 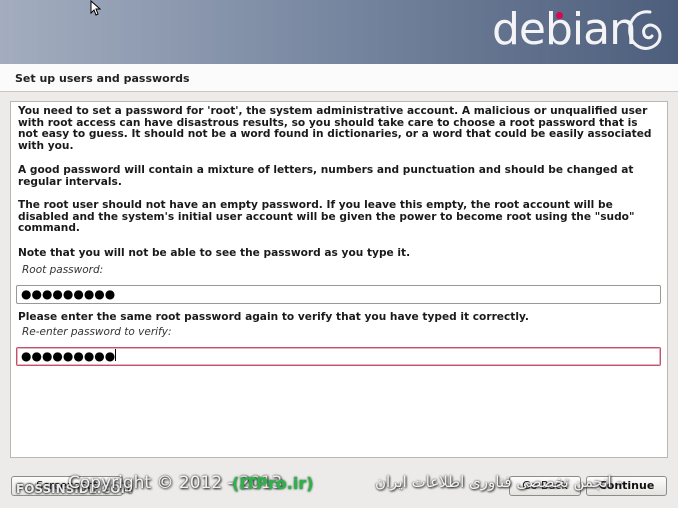 I want to click on verify-password-label: Re-enter password to verify:, so click(x=97, y=332).